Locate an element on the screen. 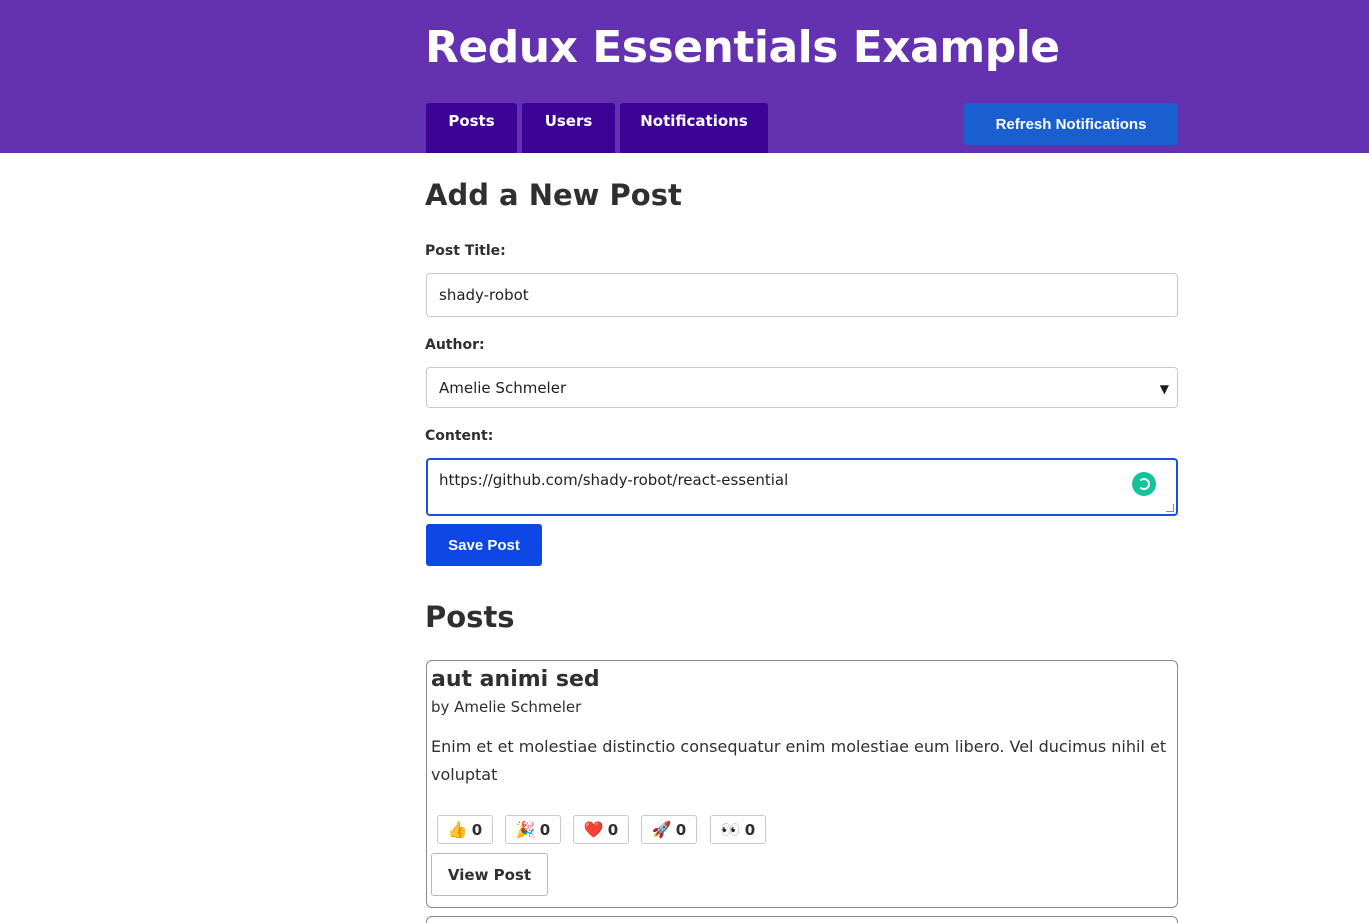  author-label: Author: is located at coordinates (455, 345).